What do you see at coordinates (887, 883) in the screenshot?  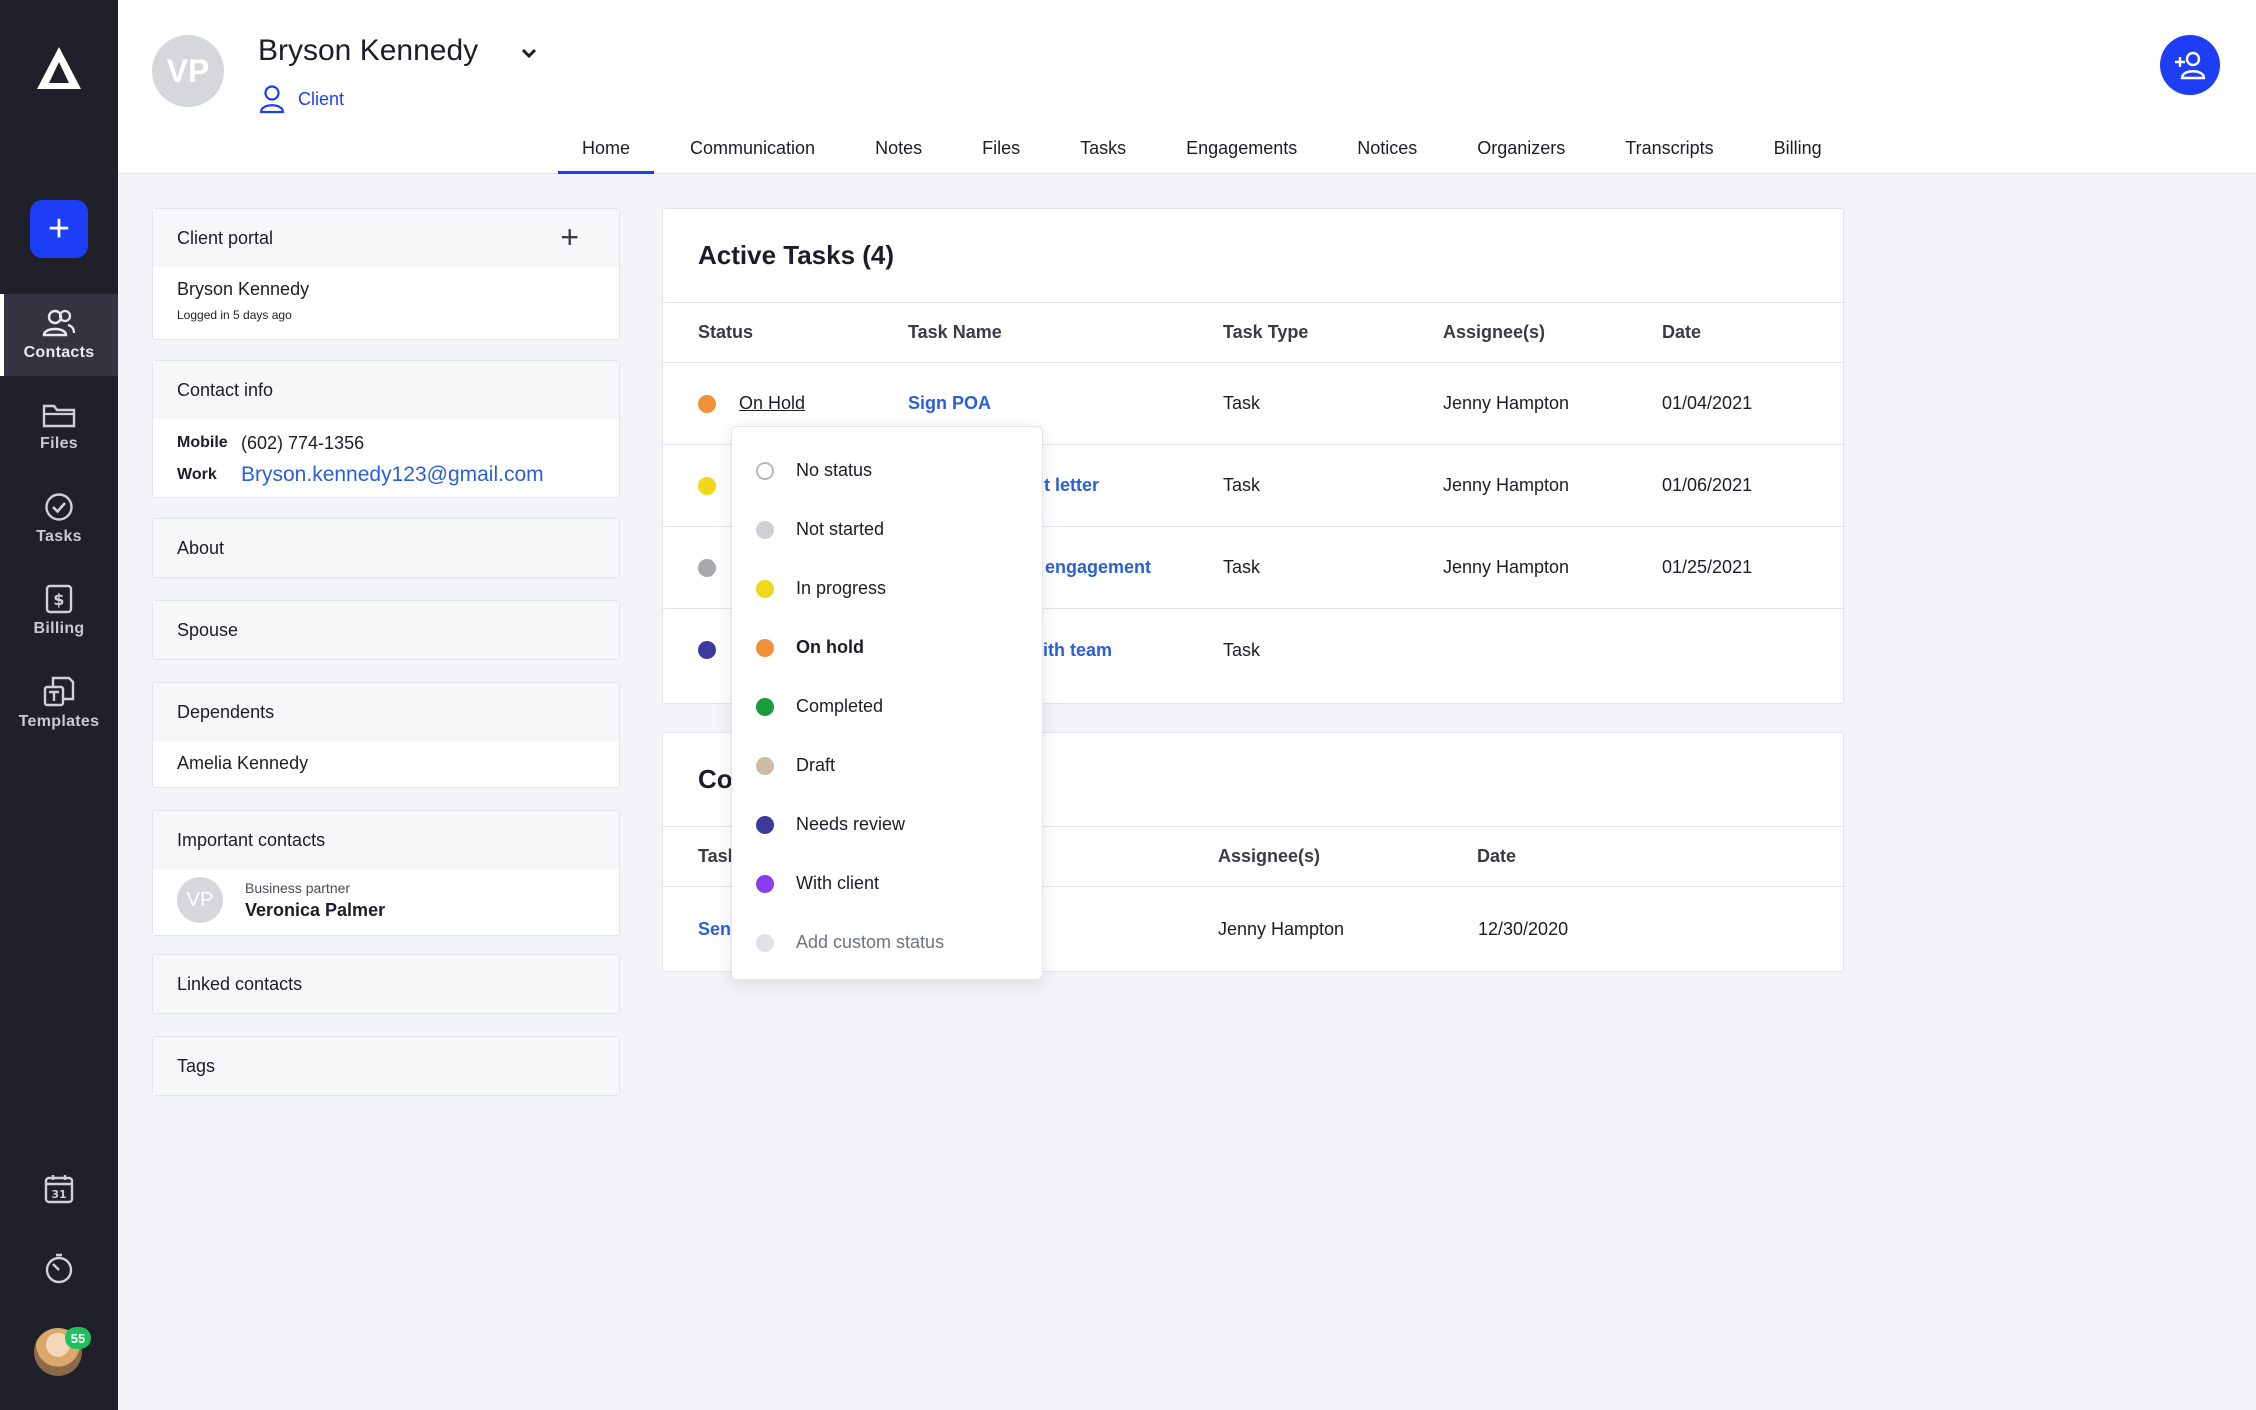 I see `status-option-with-client: With client` at bounding box center [887, 883].